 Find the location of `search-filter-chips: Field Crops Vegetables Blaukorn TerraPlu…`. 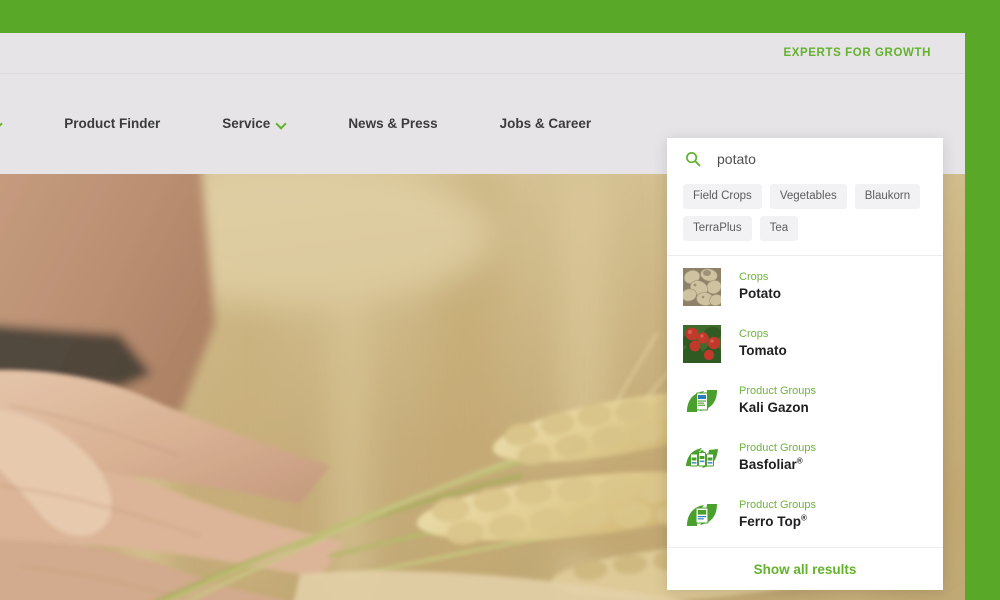

search-filter-chips: Field Crops Vegetables Blaukorn TerraPlu… is located at coordinates (805, 217).